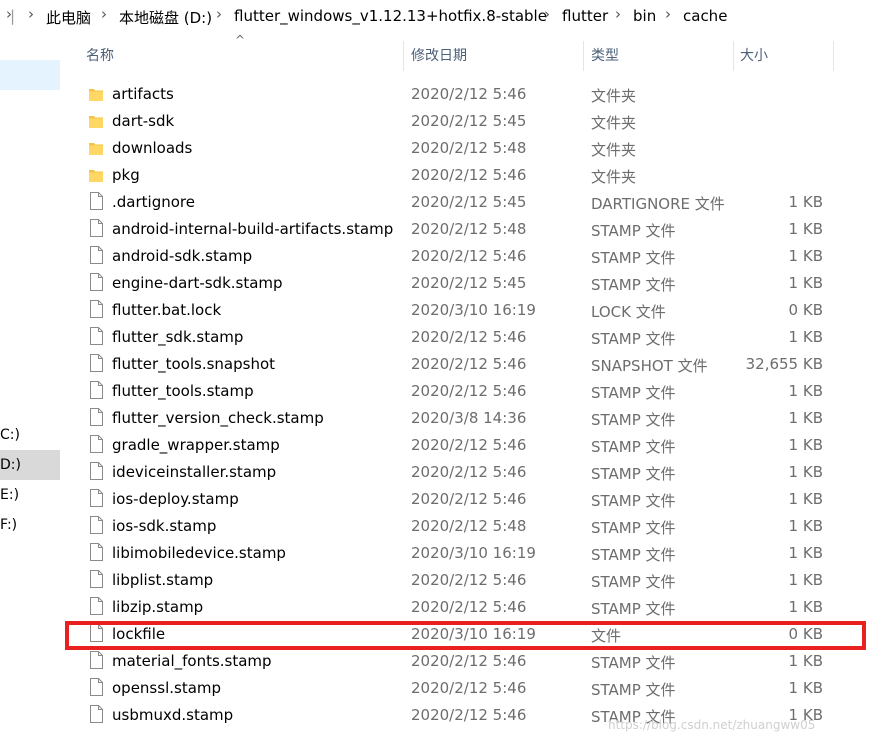  What do you see at coordinates (605, 56) in the screenshot?
I see `column-header-type: 类型` at bounding box center [605, 56].